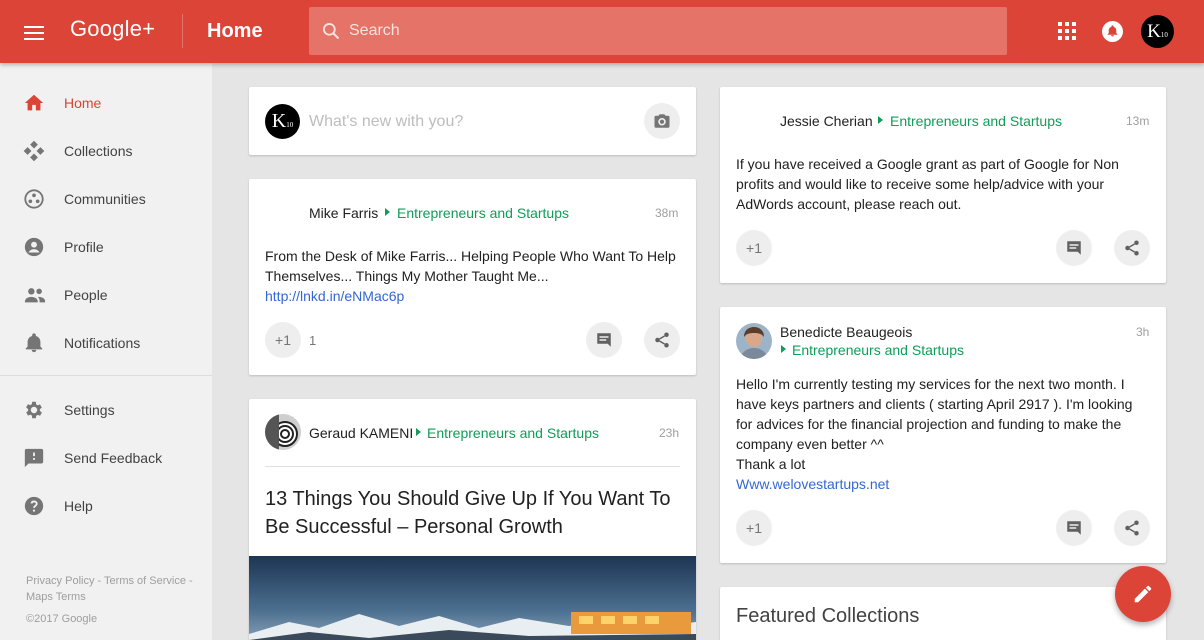  I want to click on sidebar-item-label: People, so click(86, 295).